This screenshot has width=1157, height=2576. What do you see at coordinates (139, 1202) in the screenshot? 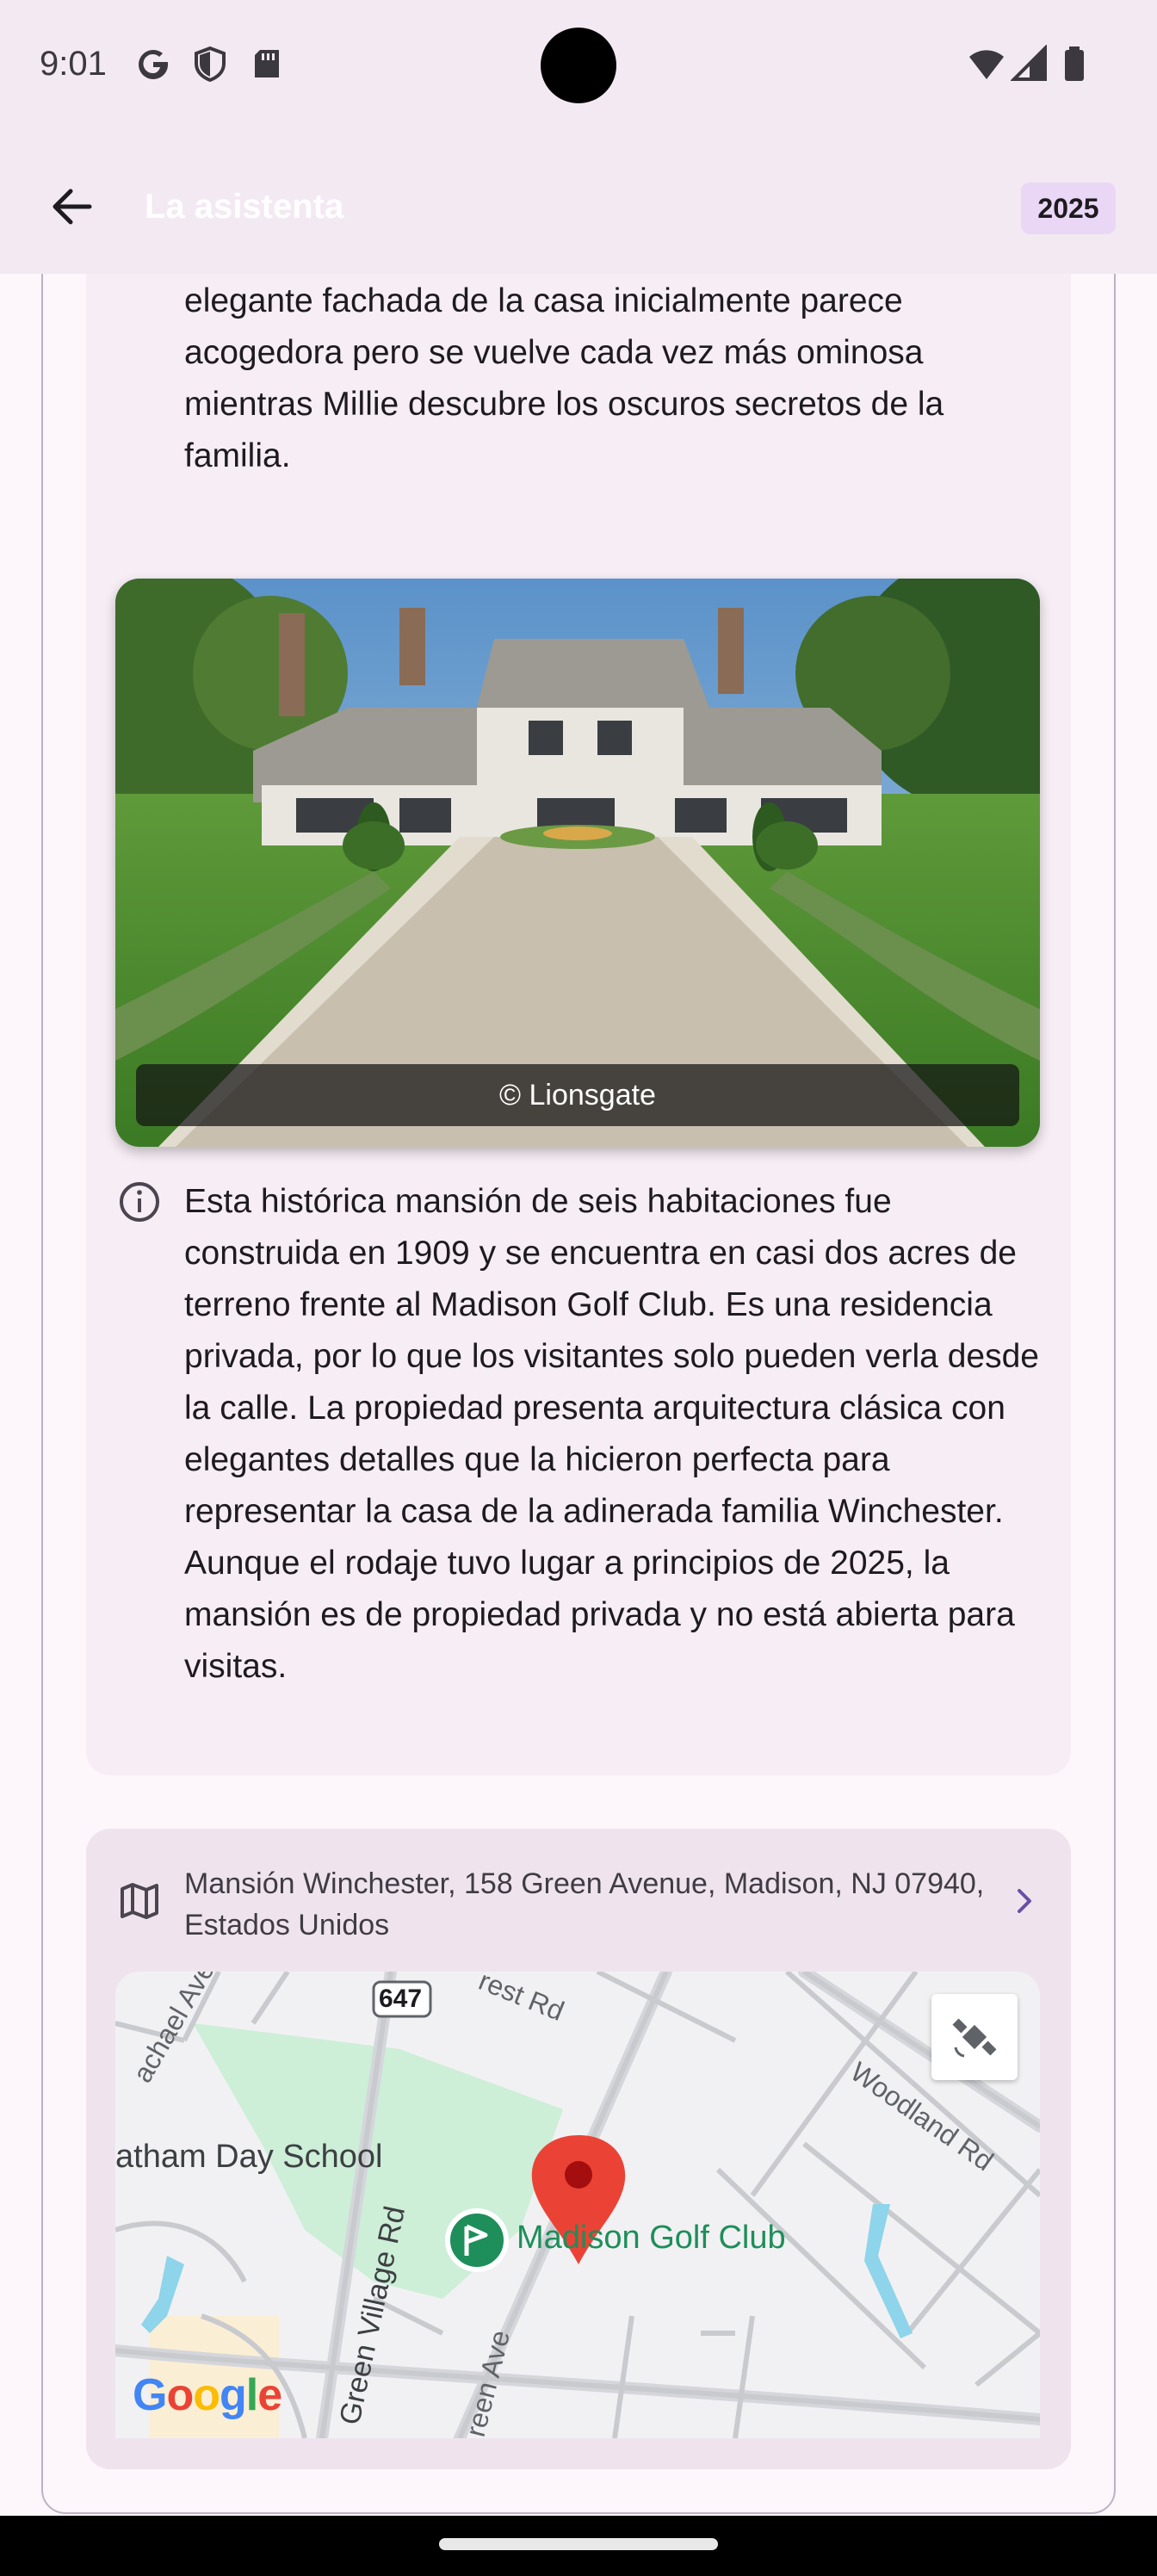
I see `info-icon` at bounding box center [139, 1202].